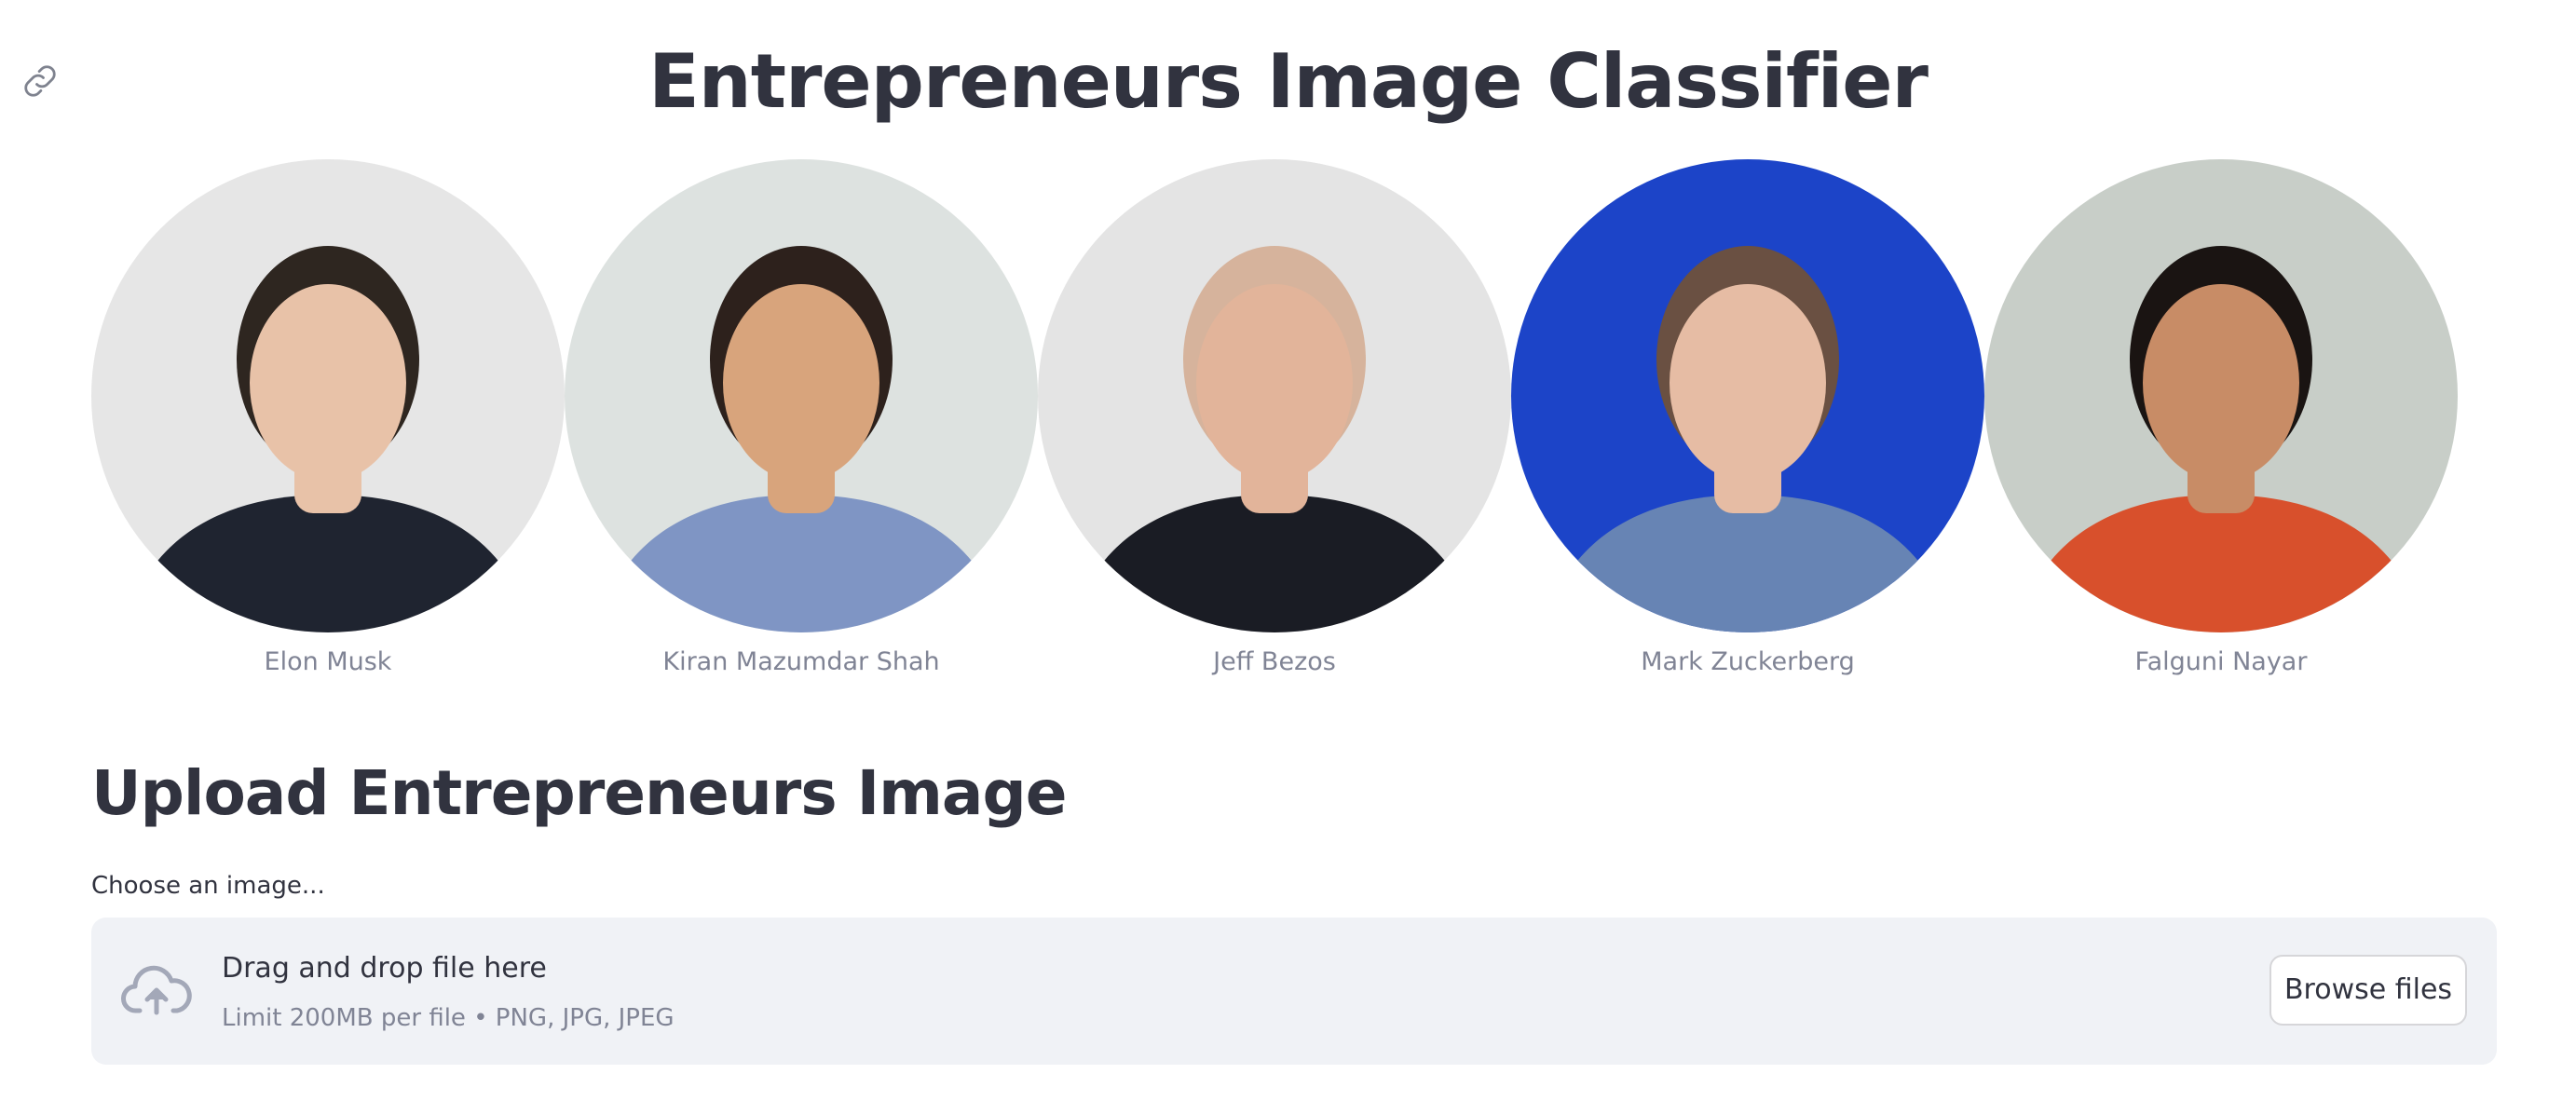 The image size is (2576, 1101). What do you see at coordinates (328, 662) in the screenshot?
I see `person-name: Elon Musk` at bounding box center [328, 662].